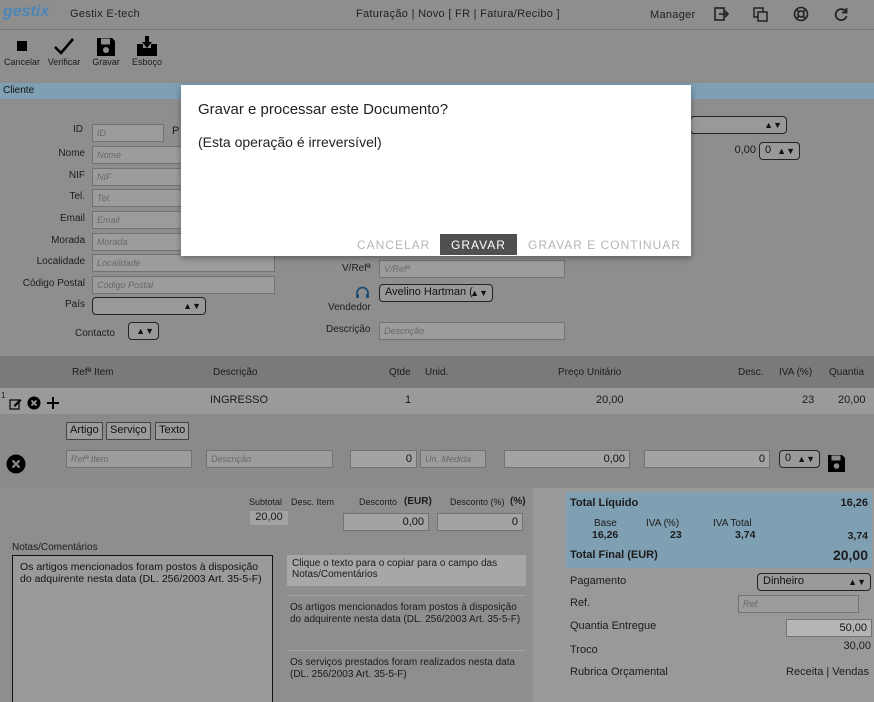 Image resolution: width=874 pixels, height=702 pixels. Describe the element at coordinates (176, 131) in the screenshot. I see `id-trailing-label: P` at that location.